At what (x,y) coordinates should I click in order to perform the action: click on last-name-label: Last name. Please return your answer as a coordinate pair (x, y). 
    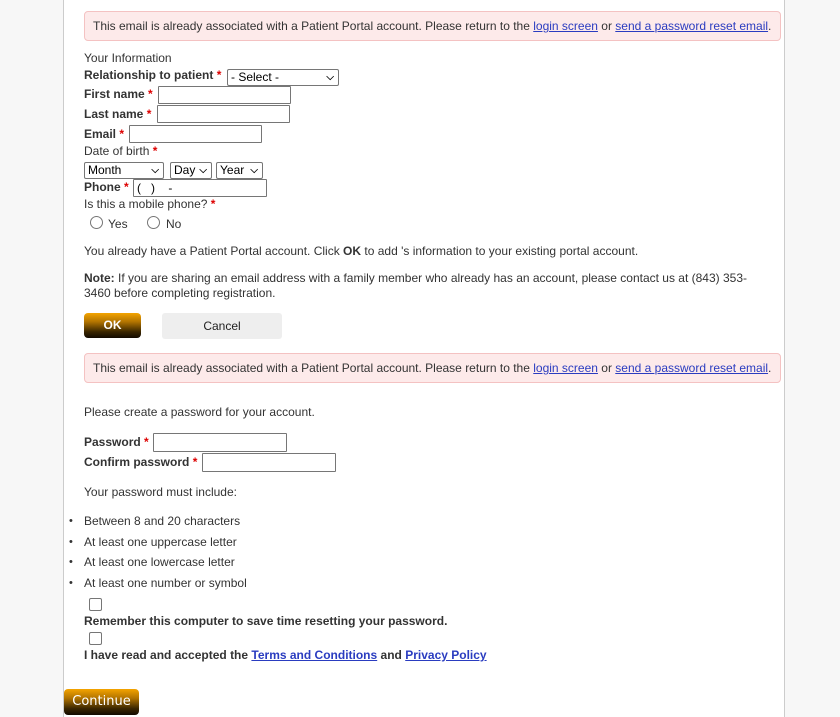
    Looking at the image, I should click on (114, 114).